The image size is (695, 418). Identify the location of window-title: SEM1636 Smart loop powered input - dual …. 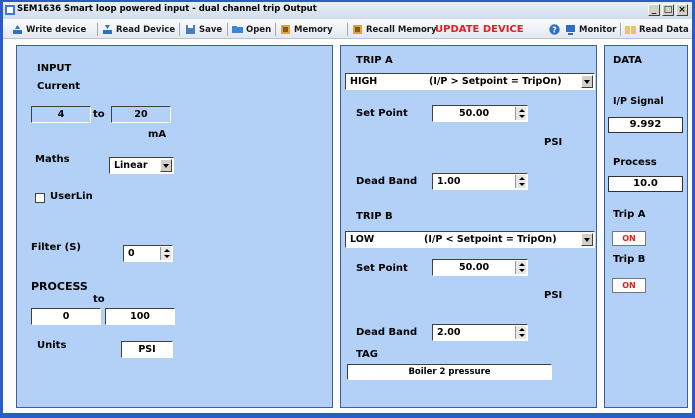
(167, 9).